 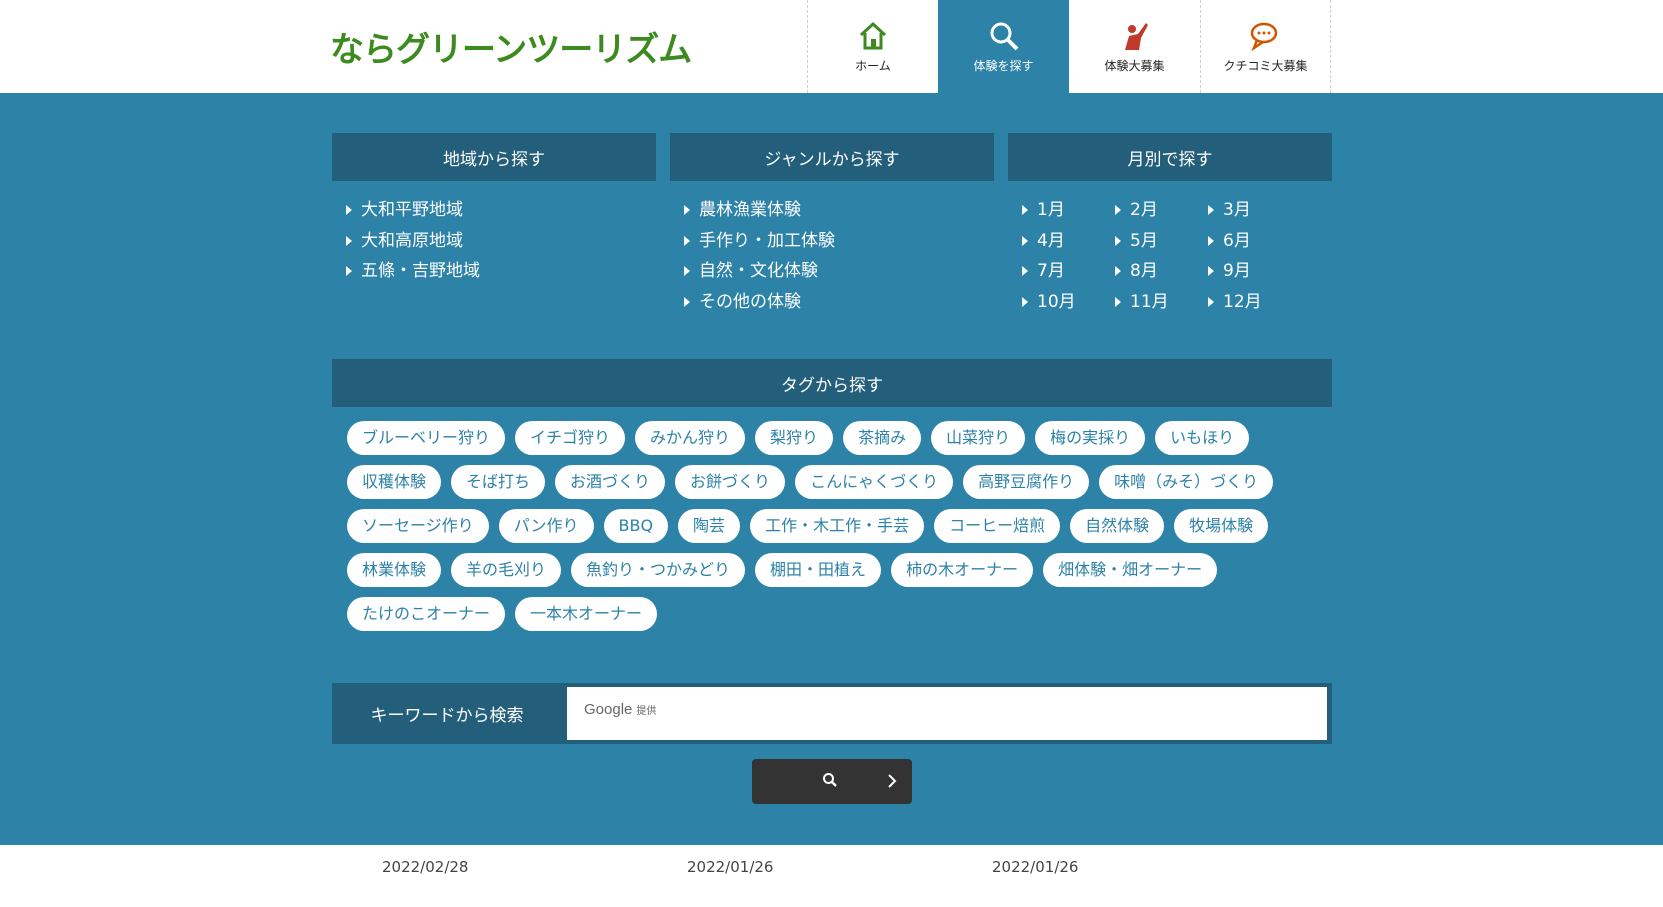 I want to click on chevron-right-icon, so click(x=892, y=783).